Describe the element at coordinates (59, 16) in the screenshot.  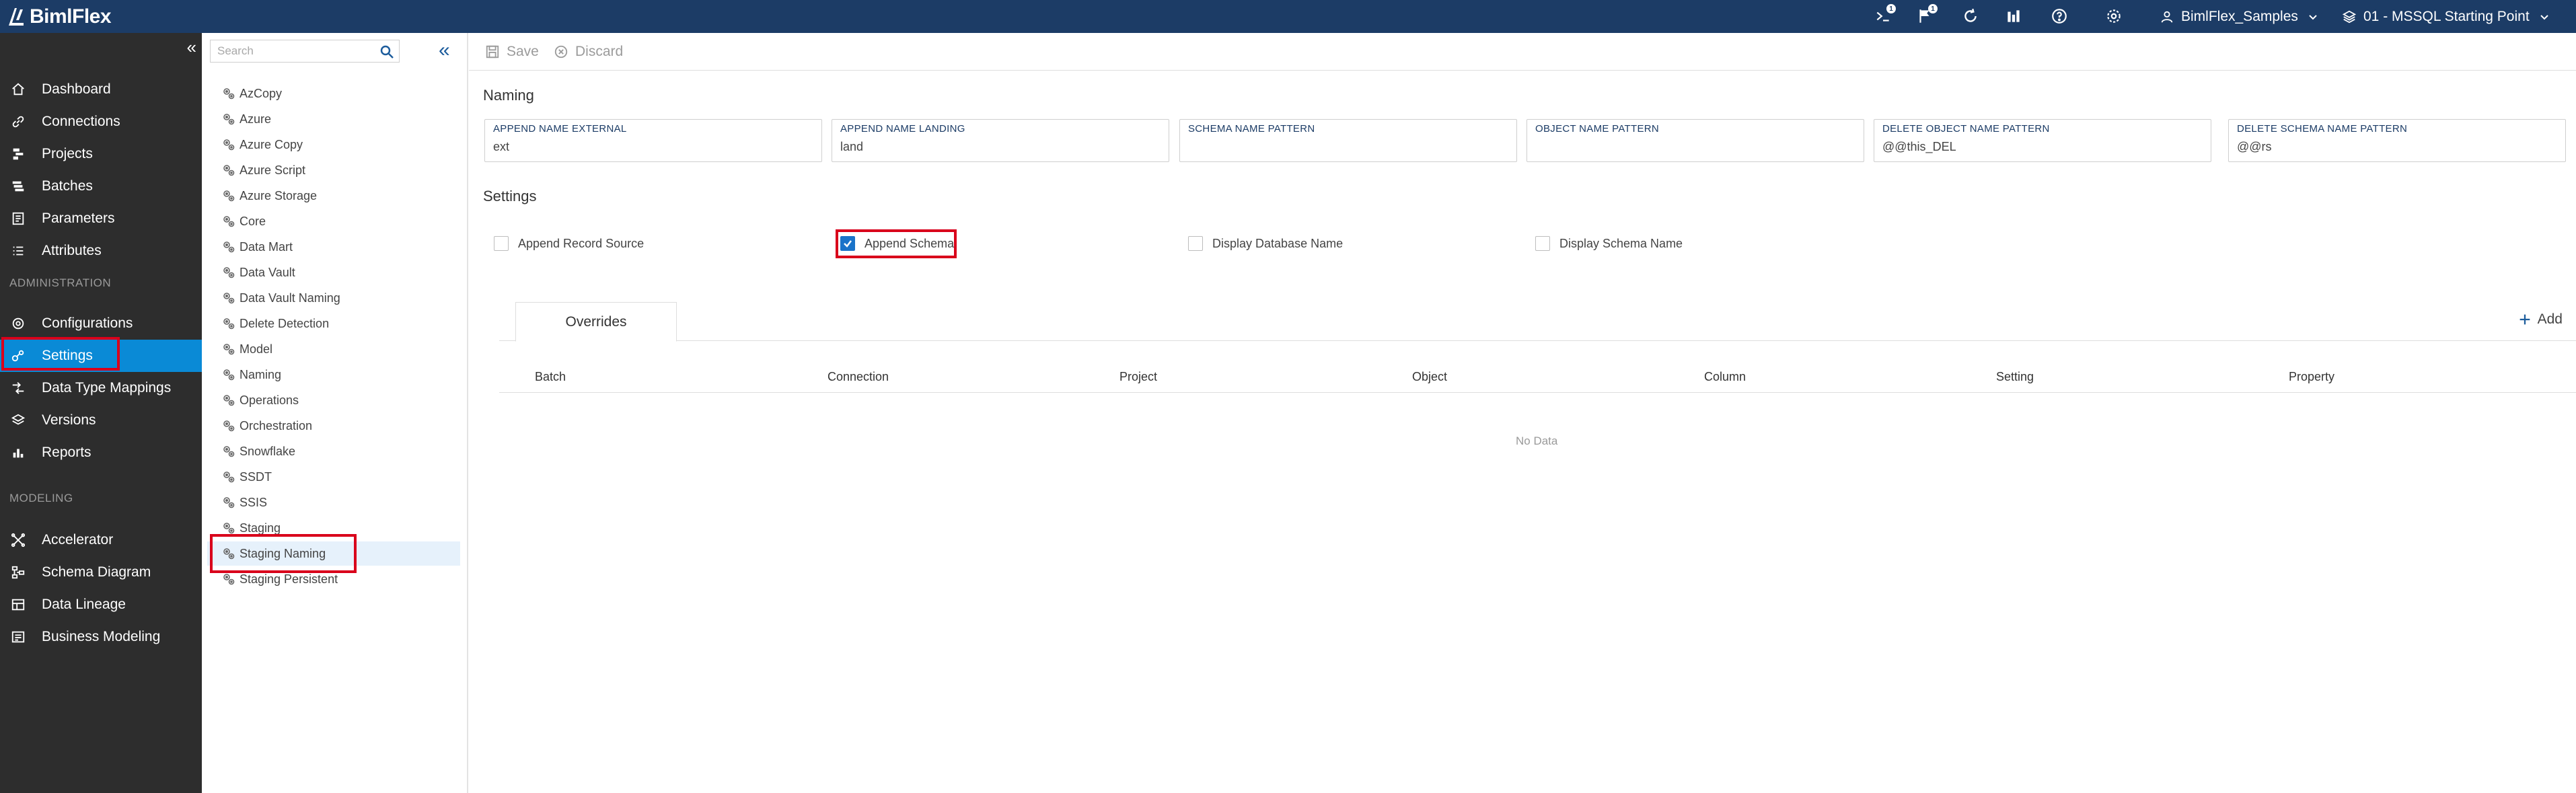
I see `app-logo: BimlFlex` at that location.